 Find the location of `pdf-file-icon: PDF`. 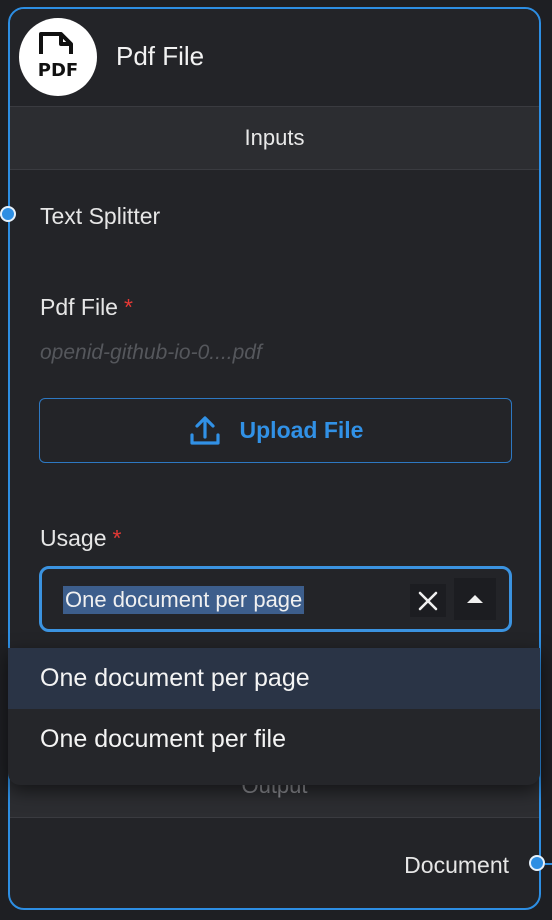

pdf-file-icon: PDF is located at coordinates (58, 56).